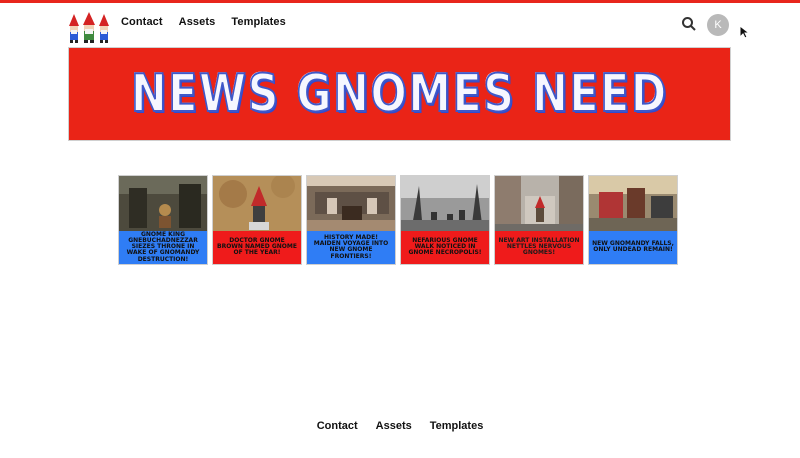  I want to click on news-card: New Gnomandy Falls, Only Undead Remain!, so click(633, 220).